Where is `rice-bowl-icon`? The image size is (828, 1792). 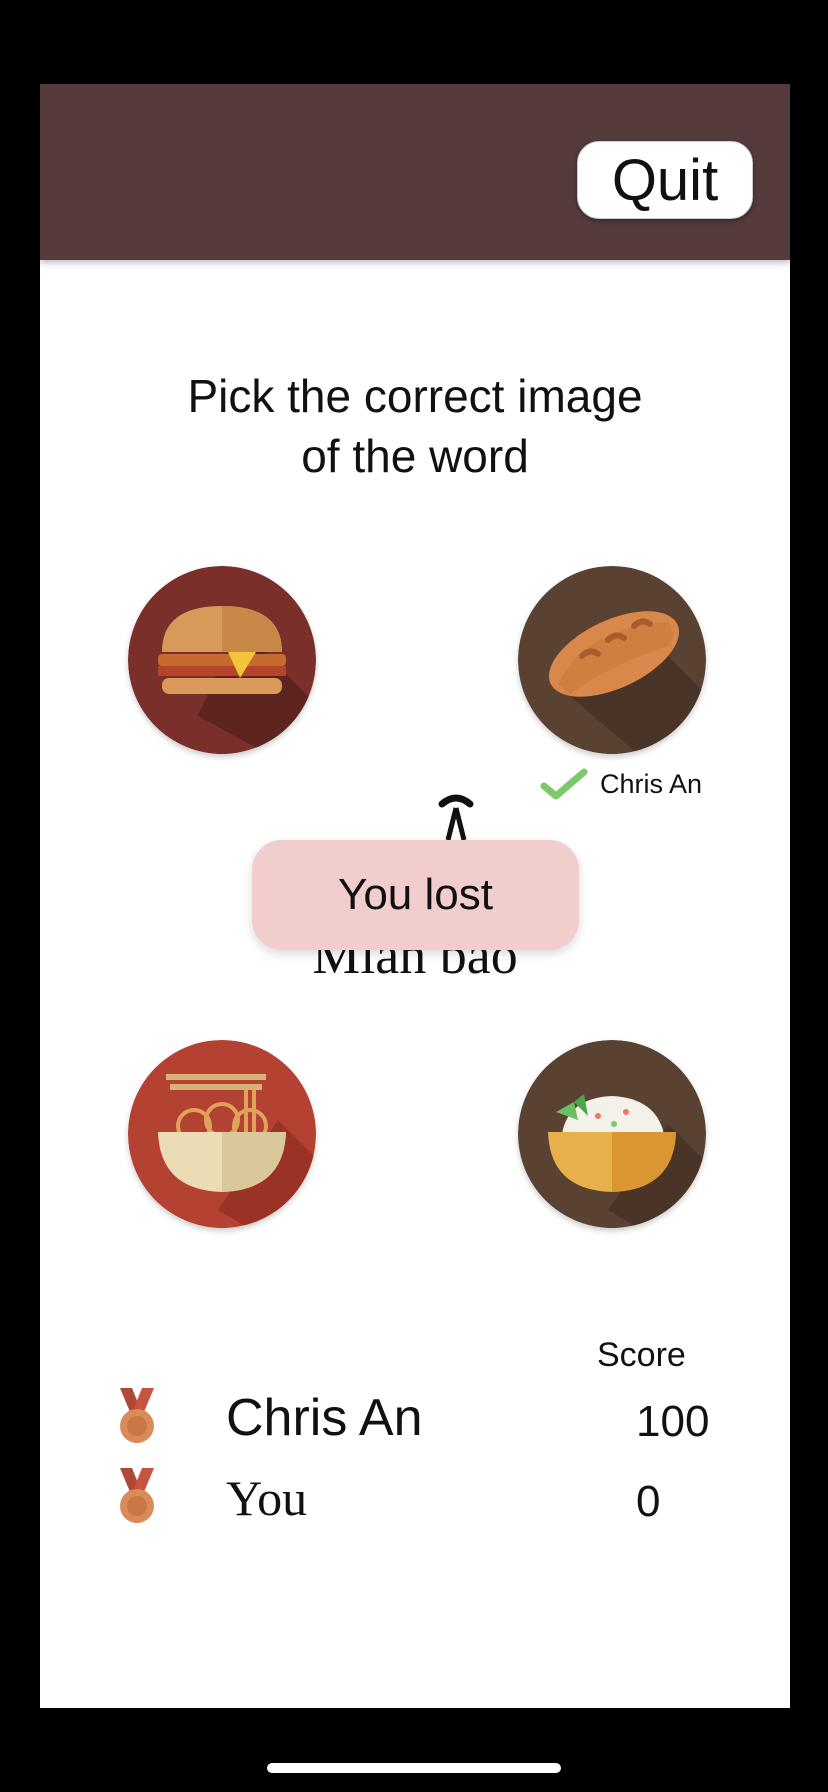
rice-bowl-icon is located at coordinates (612, 1134).